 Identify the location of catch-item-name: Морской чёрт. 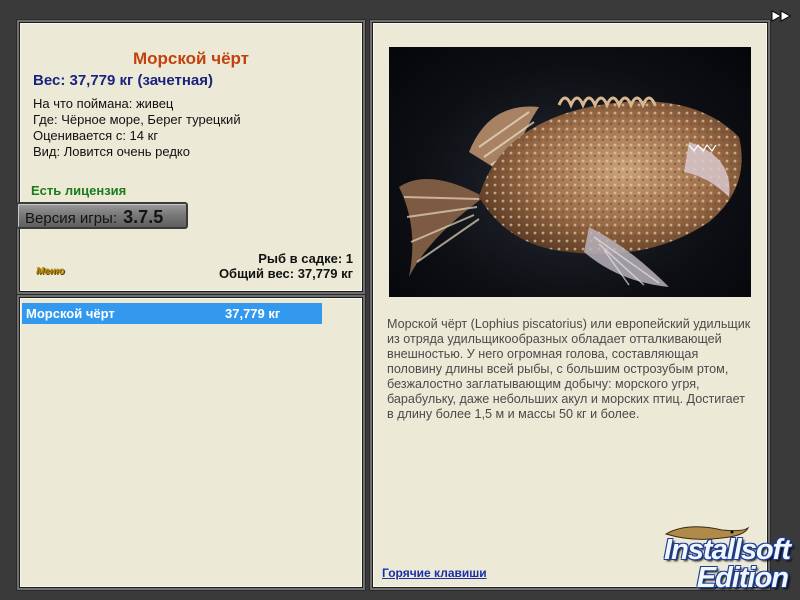
(70, 313).